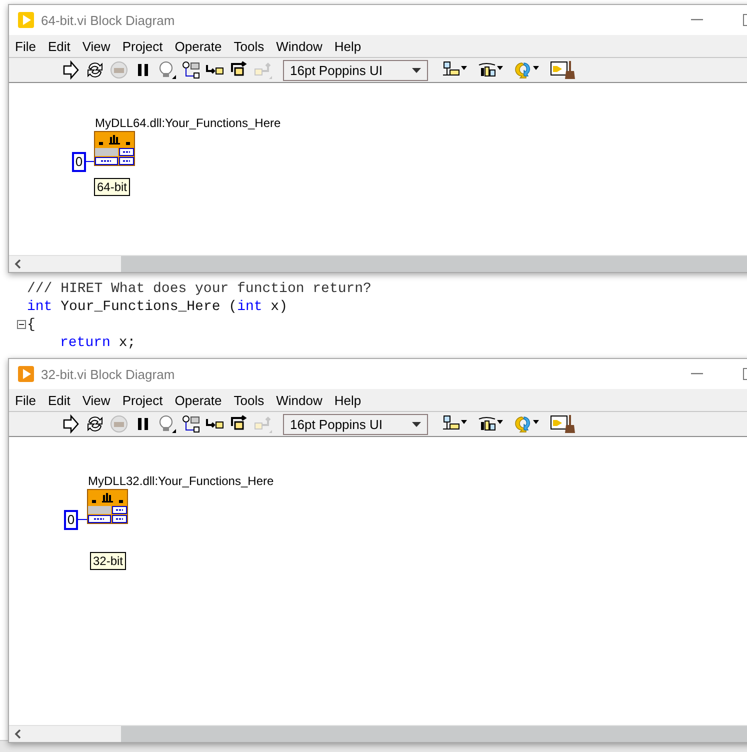 The width and height of the screenshot is (747, 752). Describe the element at coordinates (188, 123) in the screenshot. I see `node-name: MyDLL64.dll:Your_Functions_Here` at that location.